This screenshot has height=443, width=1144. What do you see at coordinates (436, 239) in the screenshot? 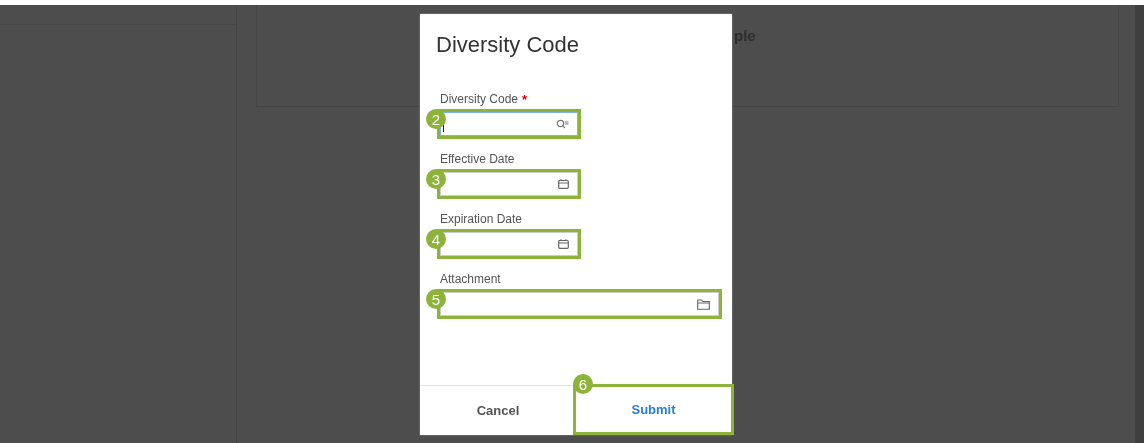
I see `step-badge: 4` at bounding box center [436, 239].